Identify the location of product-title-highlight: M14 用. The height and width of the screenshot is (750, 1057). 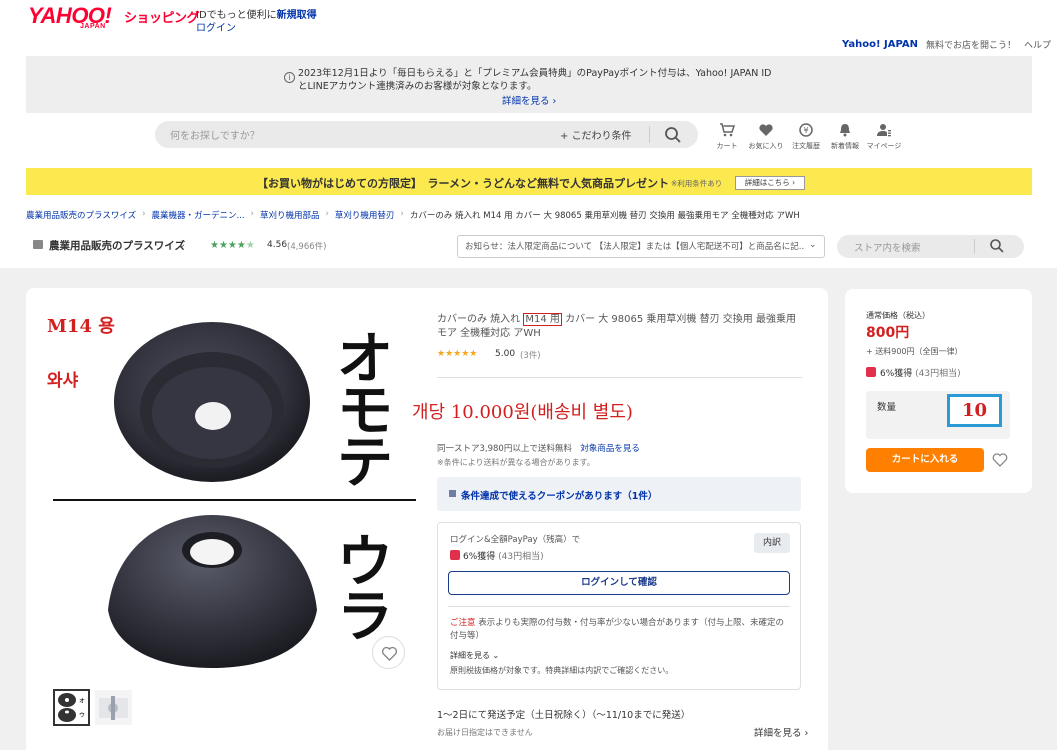
(542, 319).